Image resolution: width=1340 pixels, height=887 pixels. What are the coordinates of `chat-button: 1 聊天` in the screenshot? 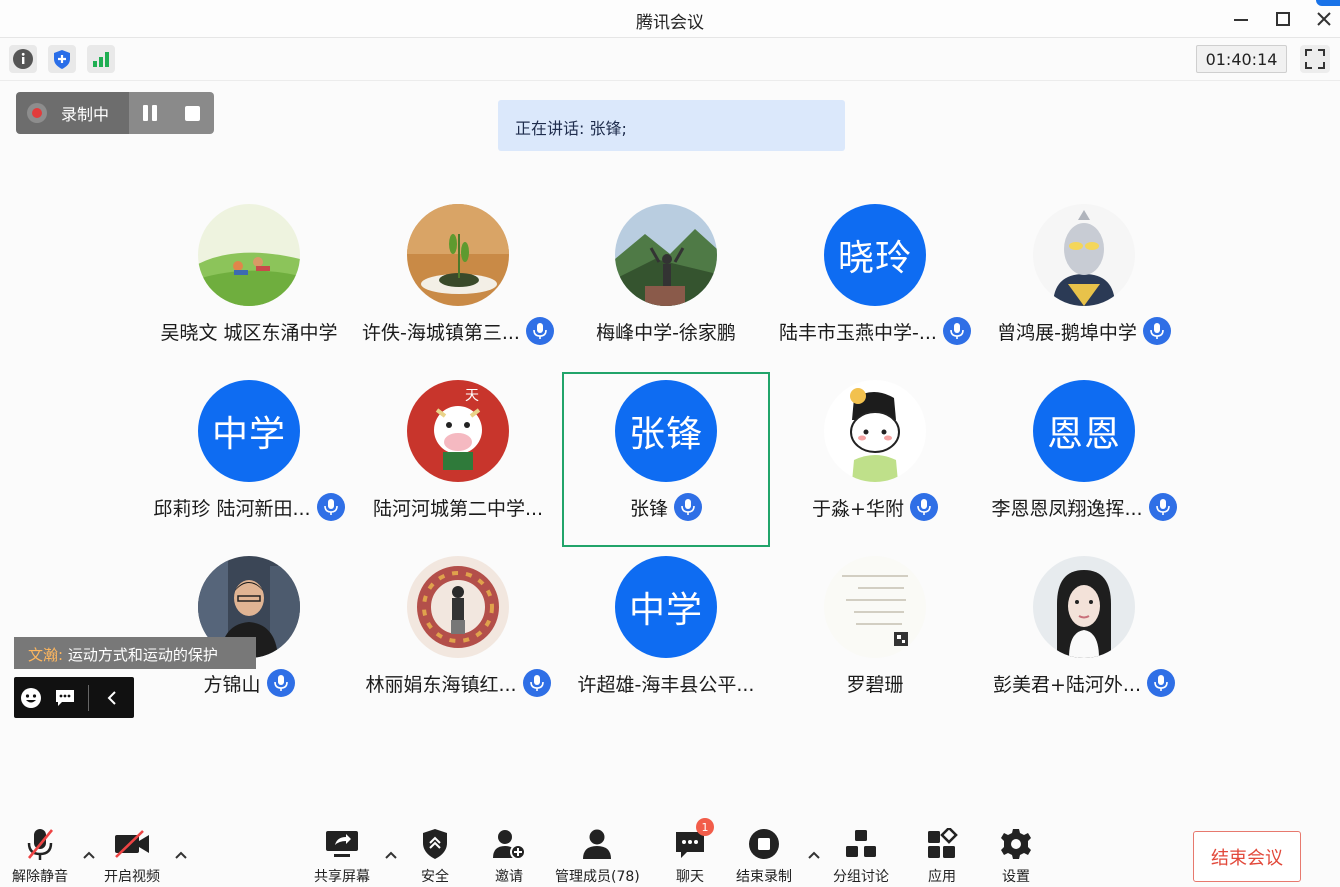 It's located at (691, 852).